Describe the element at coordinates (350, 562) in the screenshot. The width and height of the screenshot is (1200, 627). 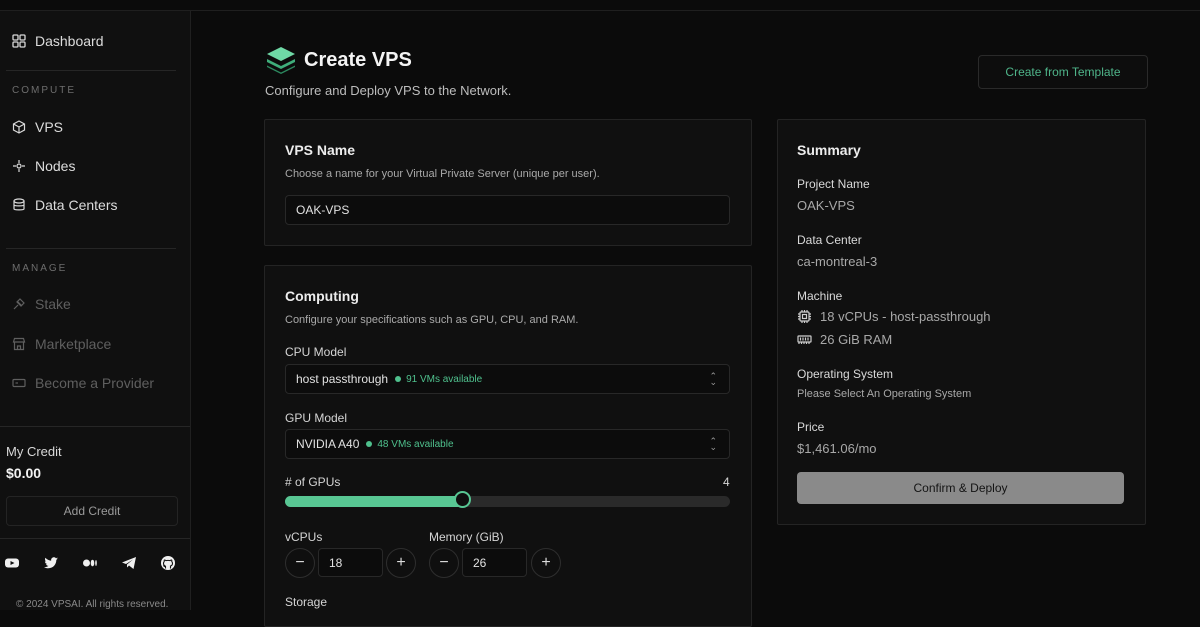
I see `vcpus-input: 18` at that location.